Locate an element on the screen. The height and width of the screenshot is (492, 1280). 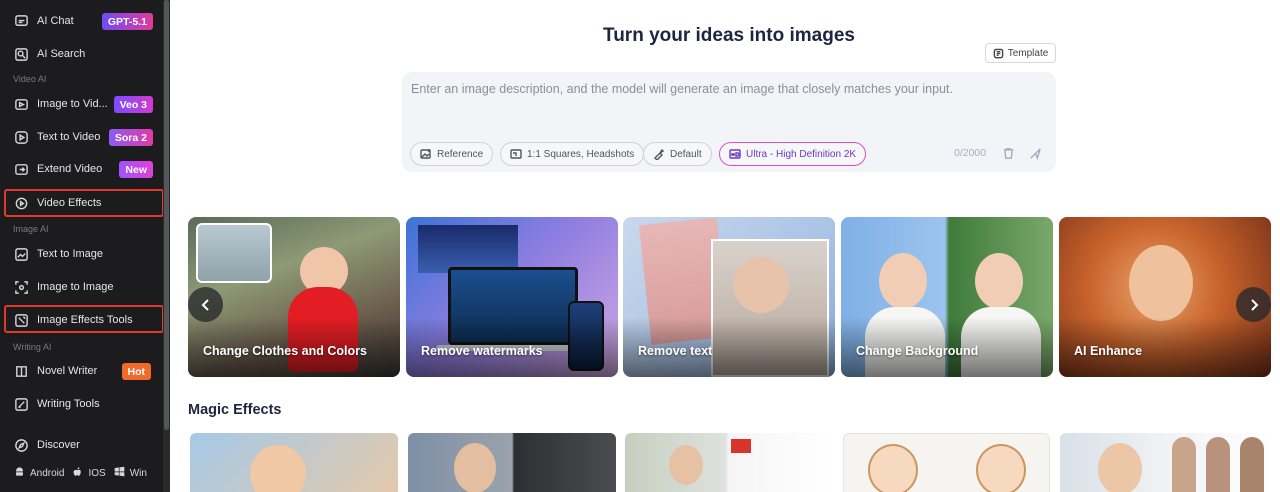
girl-face-left is located at coordinates (903, 281).